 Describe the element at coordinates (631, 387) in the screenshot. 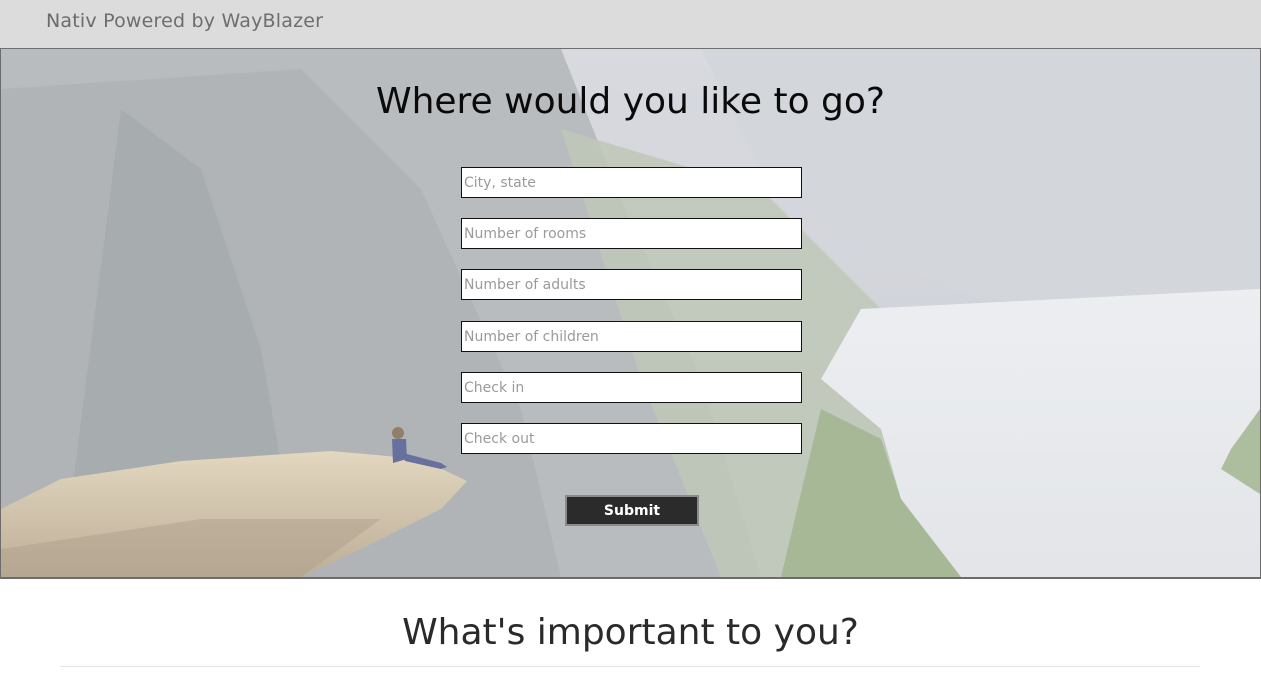

I see `check-in-input` at that location.